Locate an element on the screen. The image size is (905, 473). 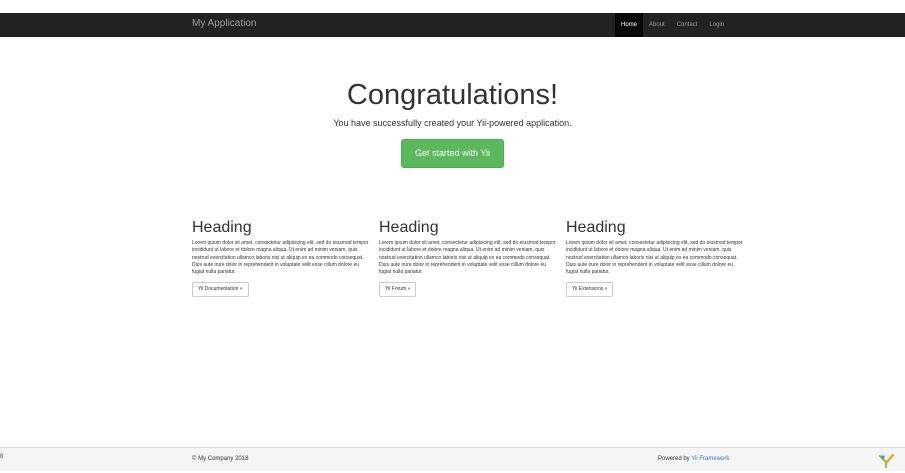
yii-framework-link: Yii Framework is located at coordinates (710, 459).